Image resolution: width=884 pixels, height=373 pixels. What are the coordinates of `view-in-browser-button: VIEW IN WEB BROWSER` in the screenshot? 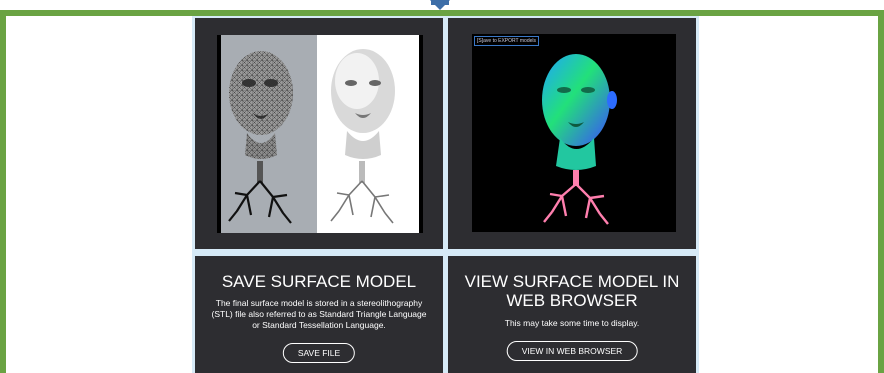 It's located at (572, 351).